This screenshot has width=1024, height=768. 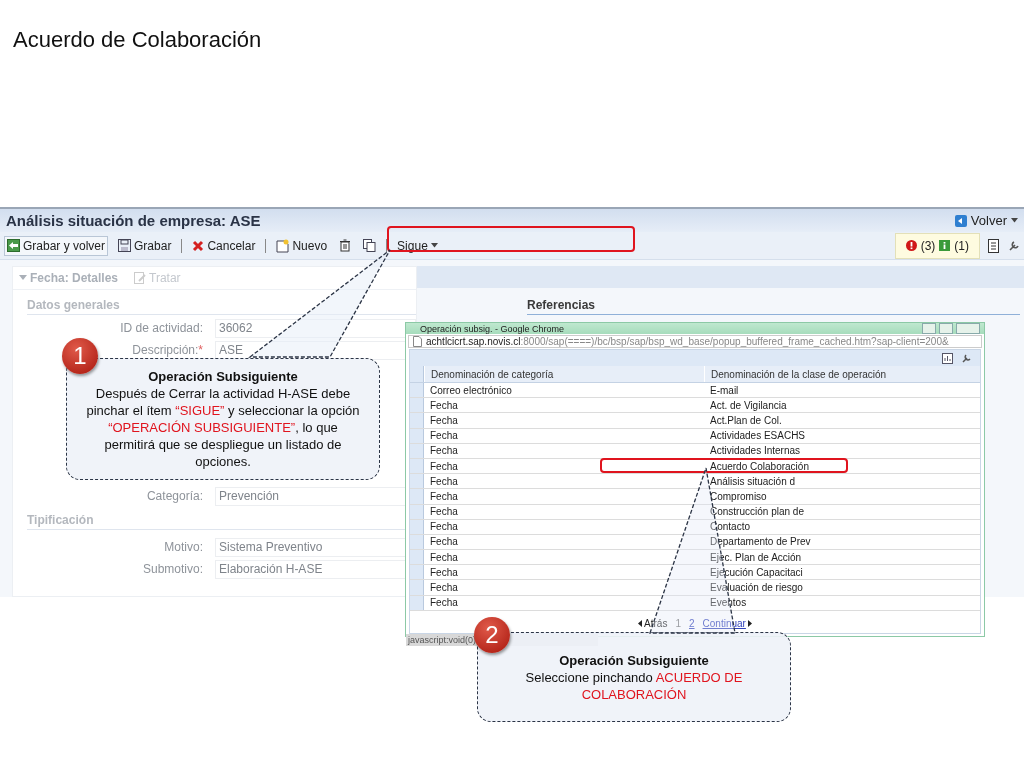 I want to click on table-cell-text: E-mail, so click(x=724, y=390).